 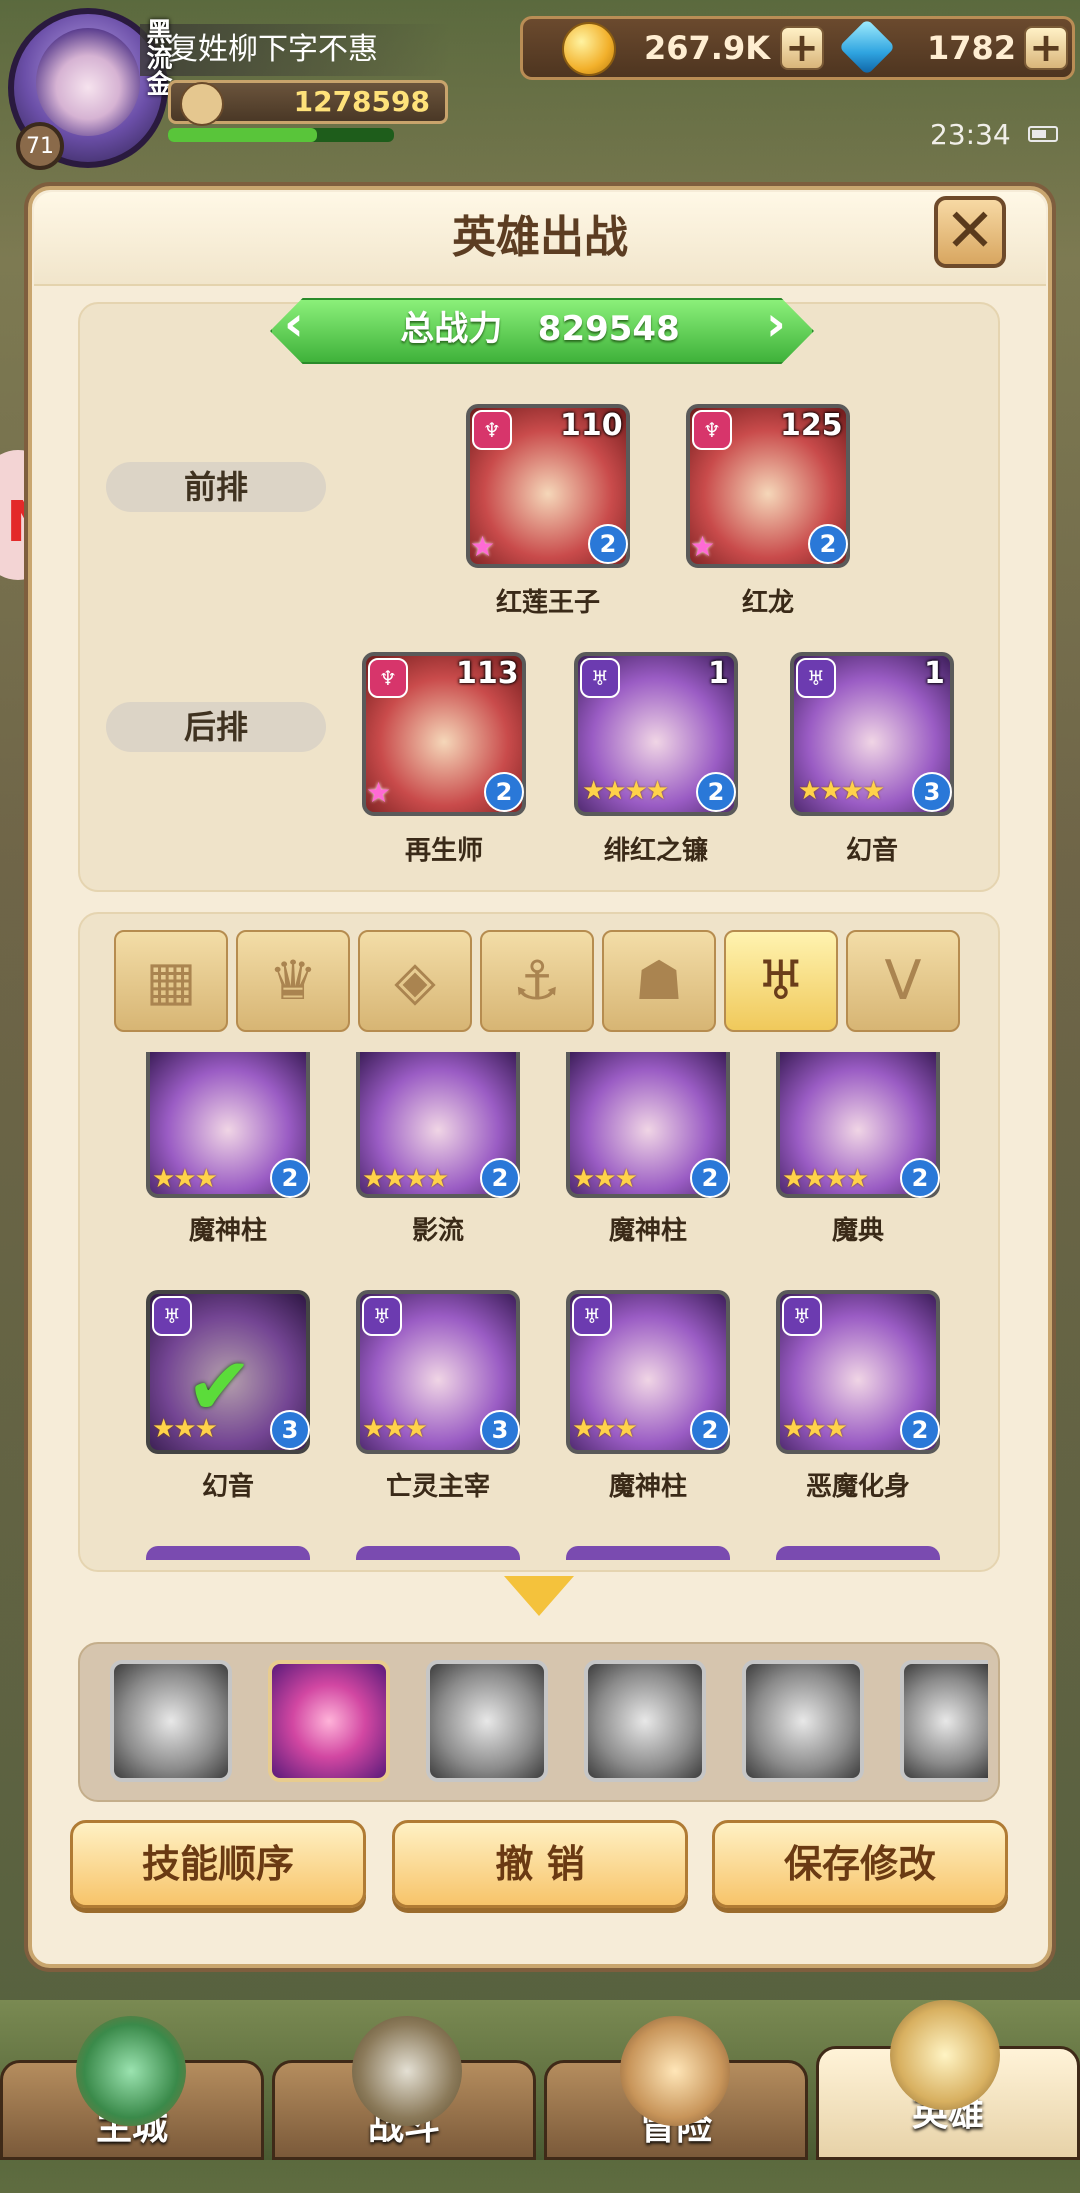 I want to click on total-power-label: 总战力, so click(x=451, y=329).